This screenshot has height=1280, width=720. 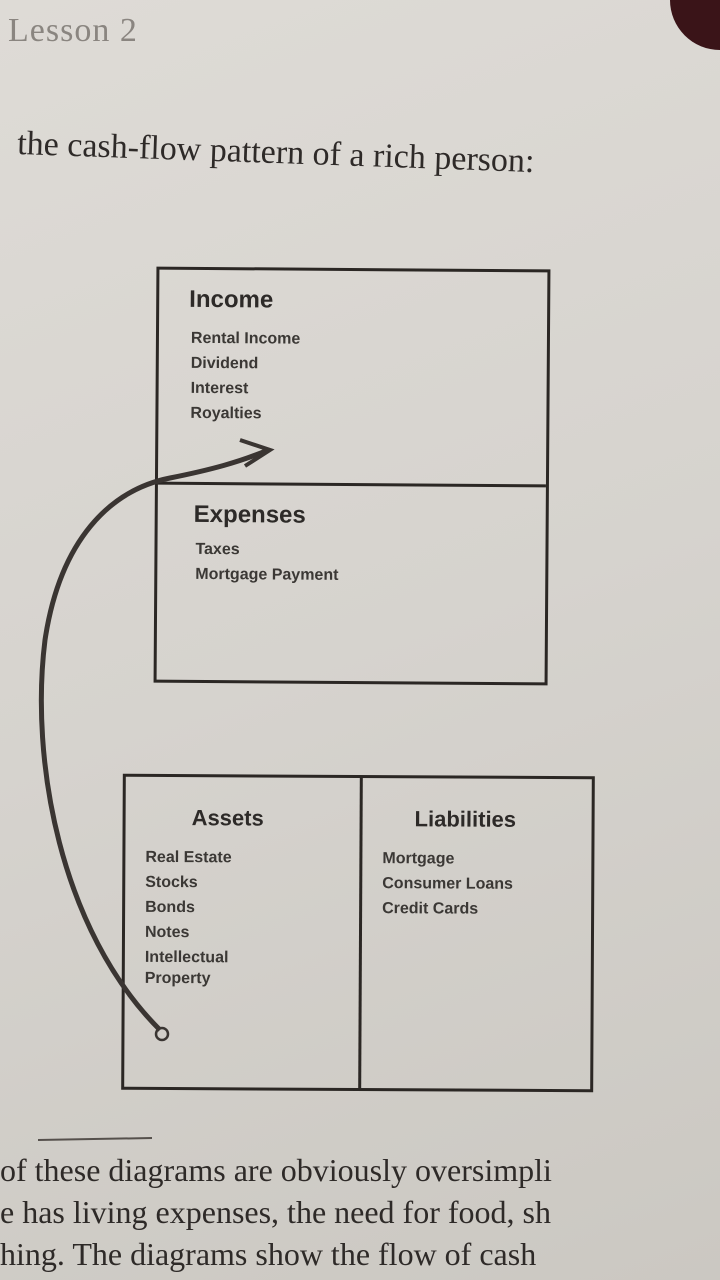 I want to click on flow-curve, so click(x=153, y=739).